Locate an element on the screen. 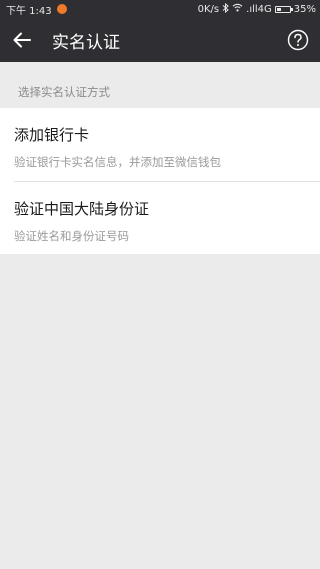  section-header: 选择实名认证方式 is located at coordinates (160, 85).